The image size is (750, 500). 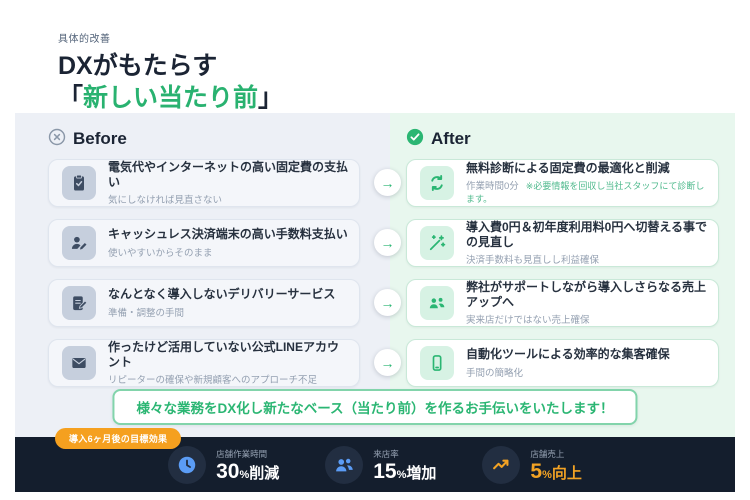 I want to click on clipboard-pen-icon, so click(x=79, y=303).